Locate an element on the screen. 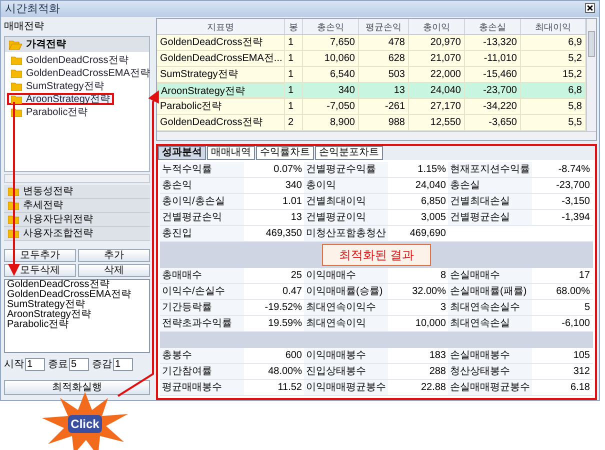  table-cell: -34,220 is located at coordinates (493, 106).